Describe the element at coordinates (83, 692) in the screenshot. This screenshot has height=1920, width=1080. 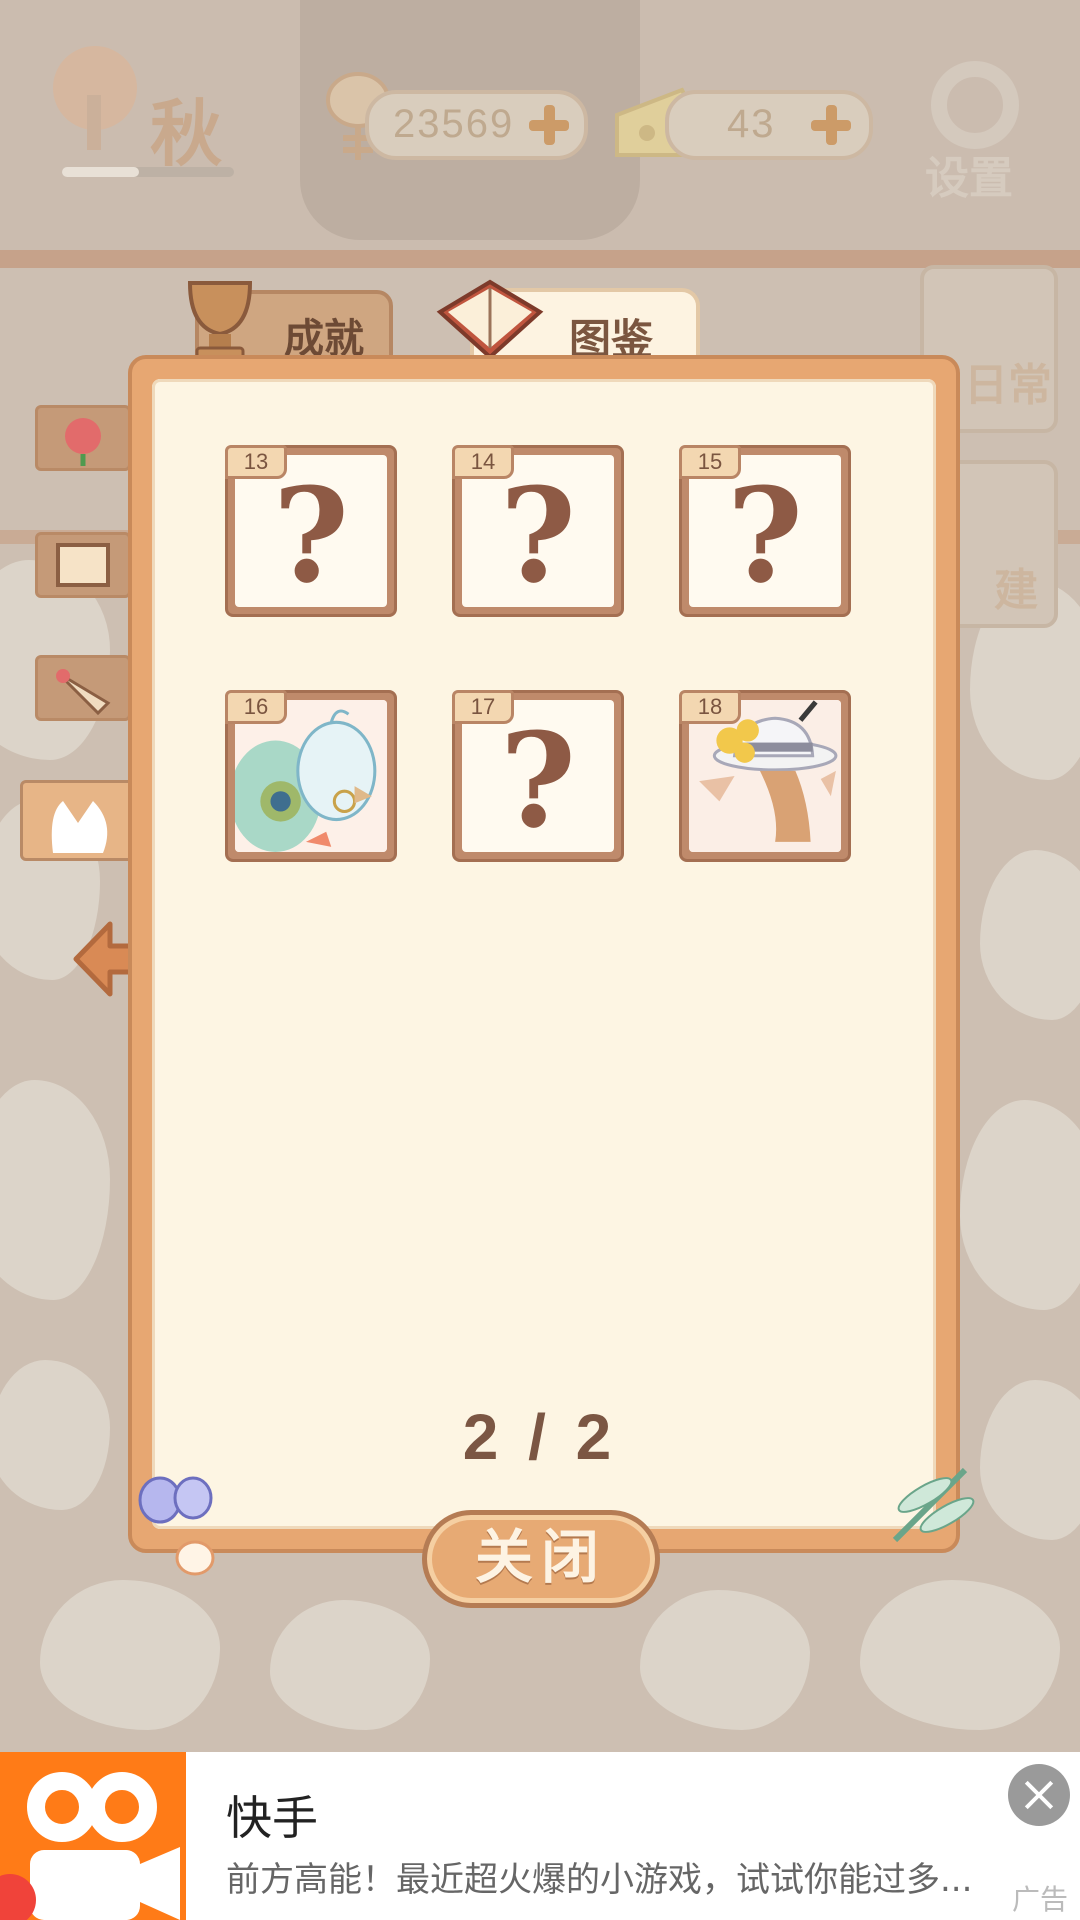
I see `bouquet-icon` at that location.